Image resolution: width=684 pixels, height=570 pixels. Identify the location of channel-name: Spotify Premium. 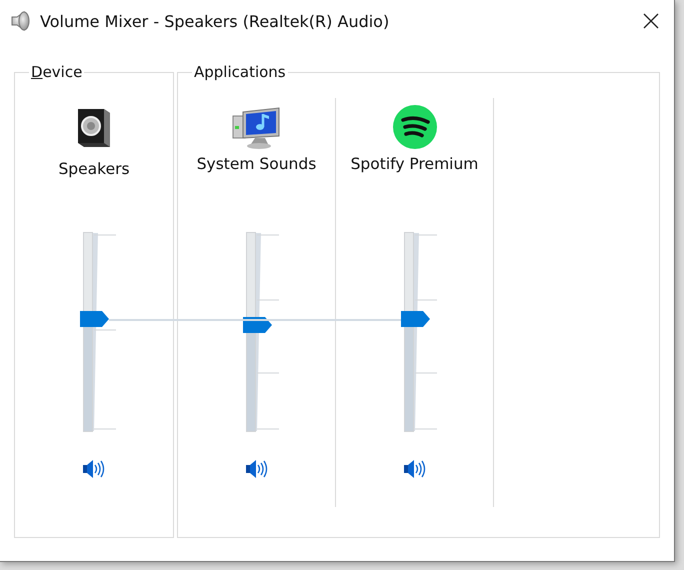
(414, 164).